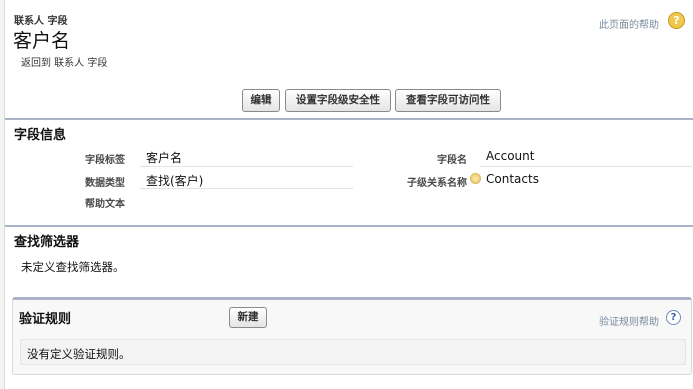 The image size is (693, 389). What do you see at coordinates (105, 183) in the screenshot?
I see `data-type-label: 数据类型` at bounding box center [105, 183].